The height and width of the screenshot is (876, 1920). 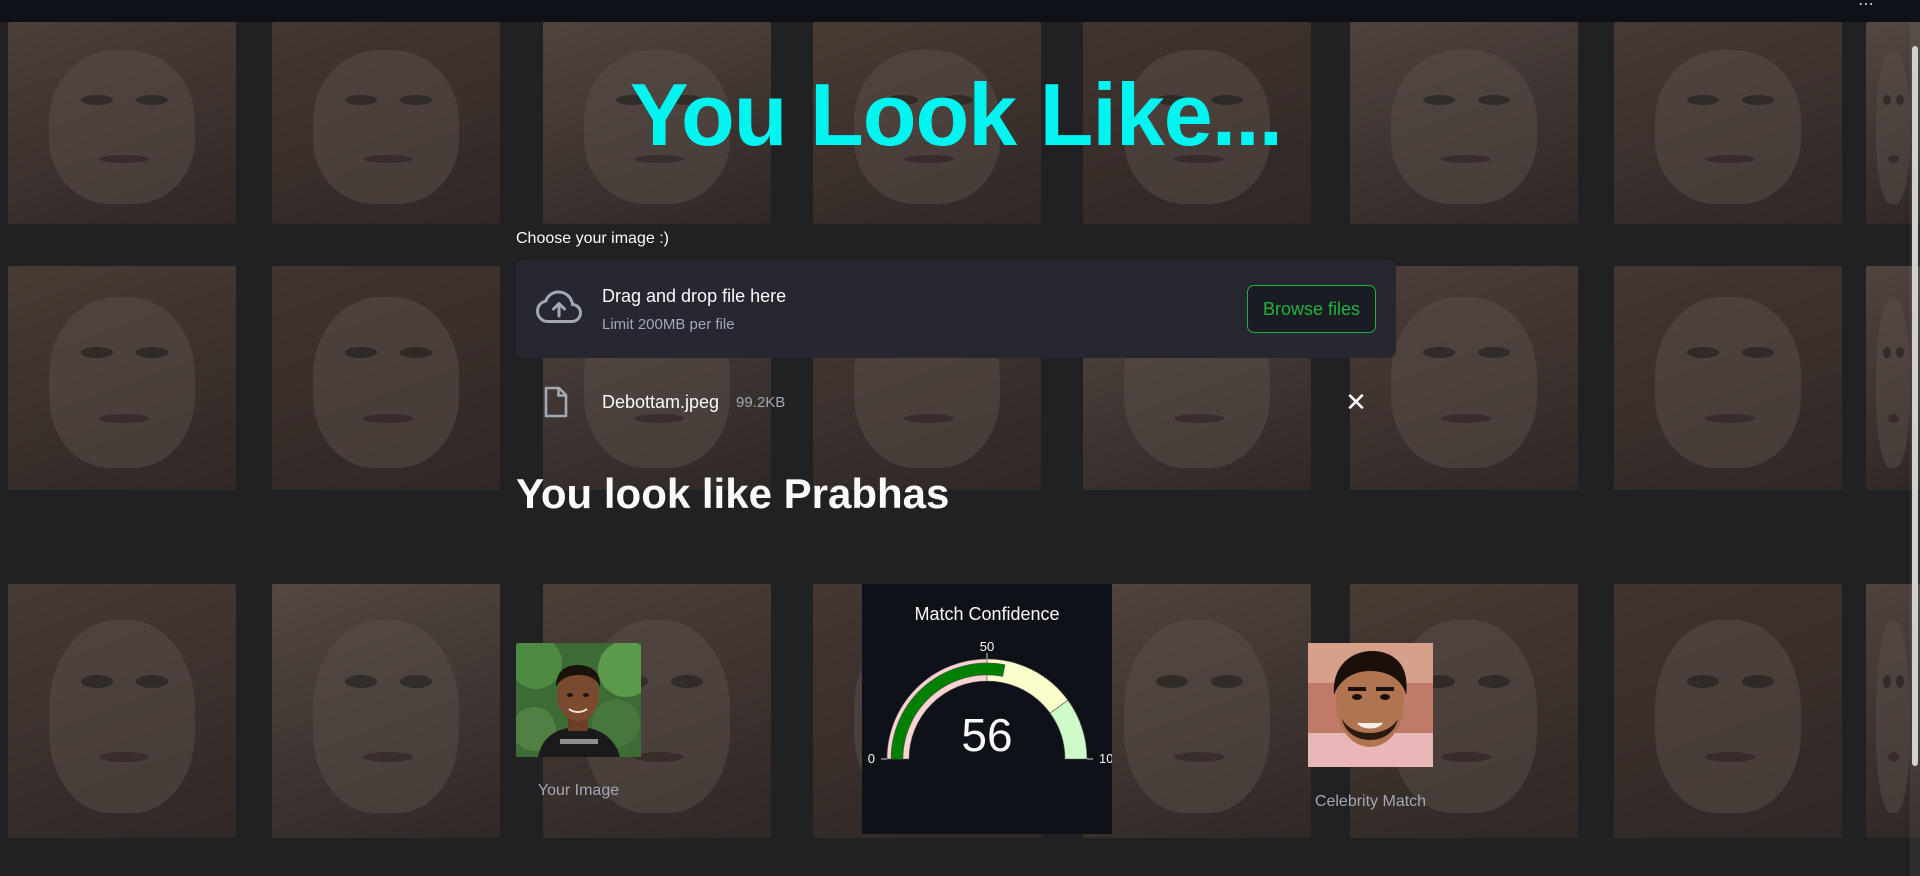 What do you see at coordinates (668, 324) in the screenshot?
I see `dropzone-limit: Limit 200MB per file` at bounding box center [668, 324].